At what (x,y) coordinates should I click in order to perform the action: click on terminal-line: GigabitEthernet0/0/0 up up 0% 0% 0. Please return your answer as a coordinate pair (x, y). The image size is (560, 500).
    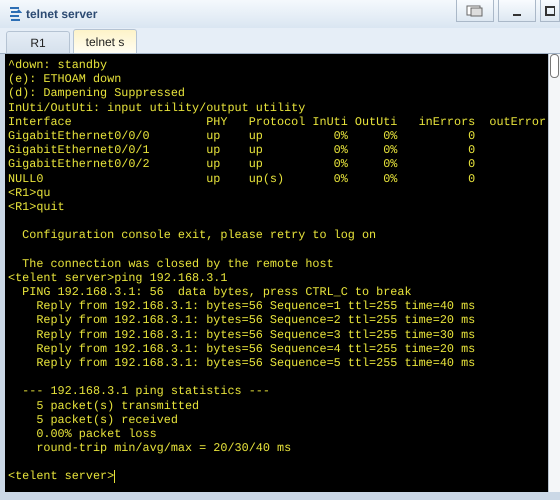
    Looking at the image, I should click on (242, 136).